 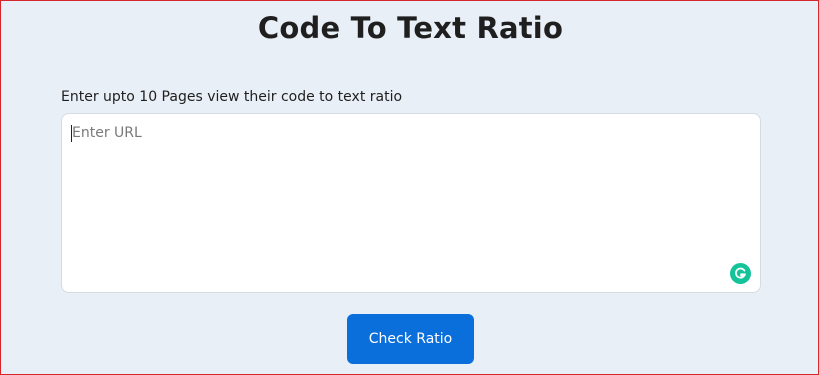 What do you see at coordinates (410, 339) in the screenshot?
I see `check-ratio-button: Check Ratio` at bounding box center [410, 339].